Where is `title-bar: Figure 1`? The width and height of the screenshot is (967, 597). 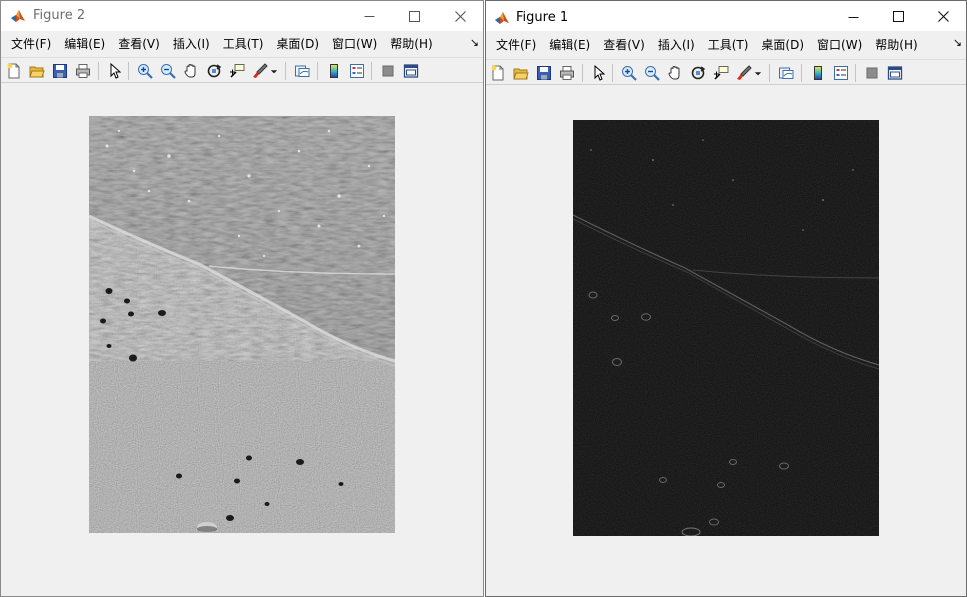 title-bar: Figure 1 is located at coordinates (726, 16).